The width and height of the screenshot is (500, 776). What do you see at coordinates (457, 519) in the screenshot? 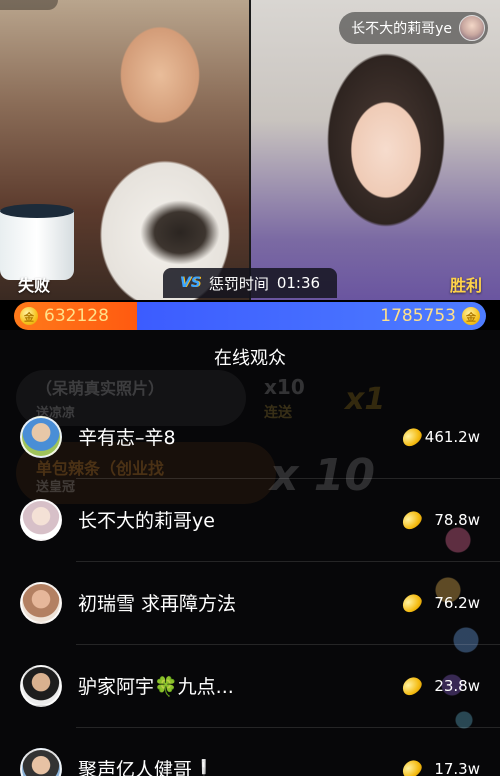
I see `contribution-amount: 78.8w` at bounding box center [457, 519].